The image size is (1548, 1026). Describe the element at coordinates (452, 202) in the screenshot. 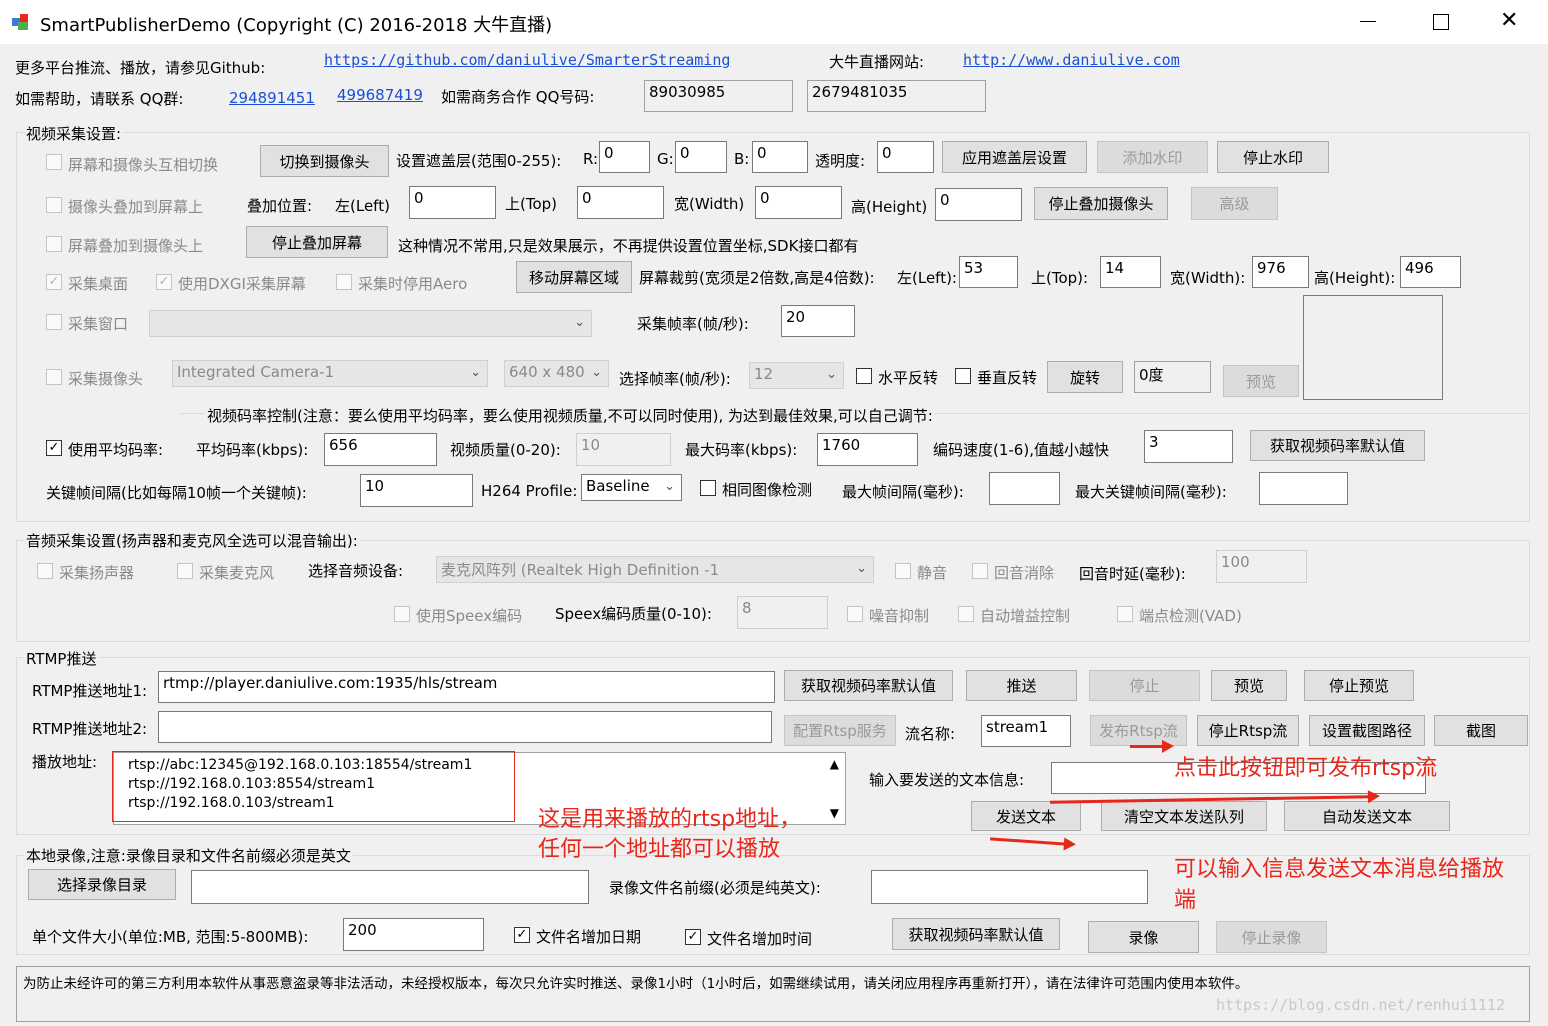

I see `left-input: 0` at that location.